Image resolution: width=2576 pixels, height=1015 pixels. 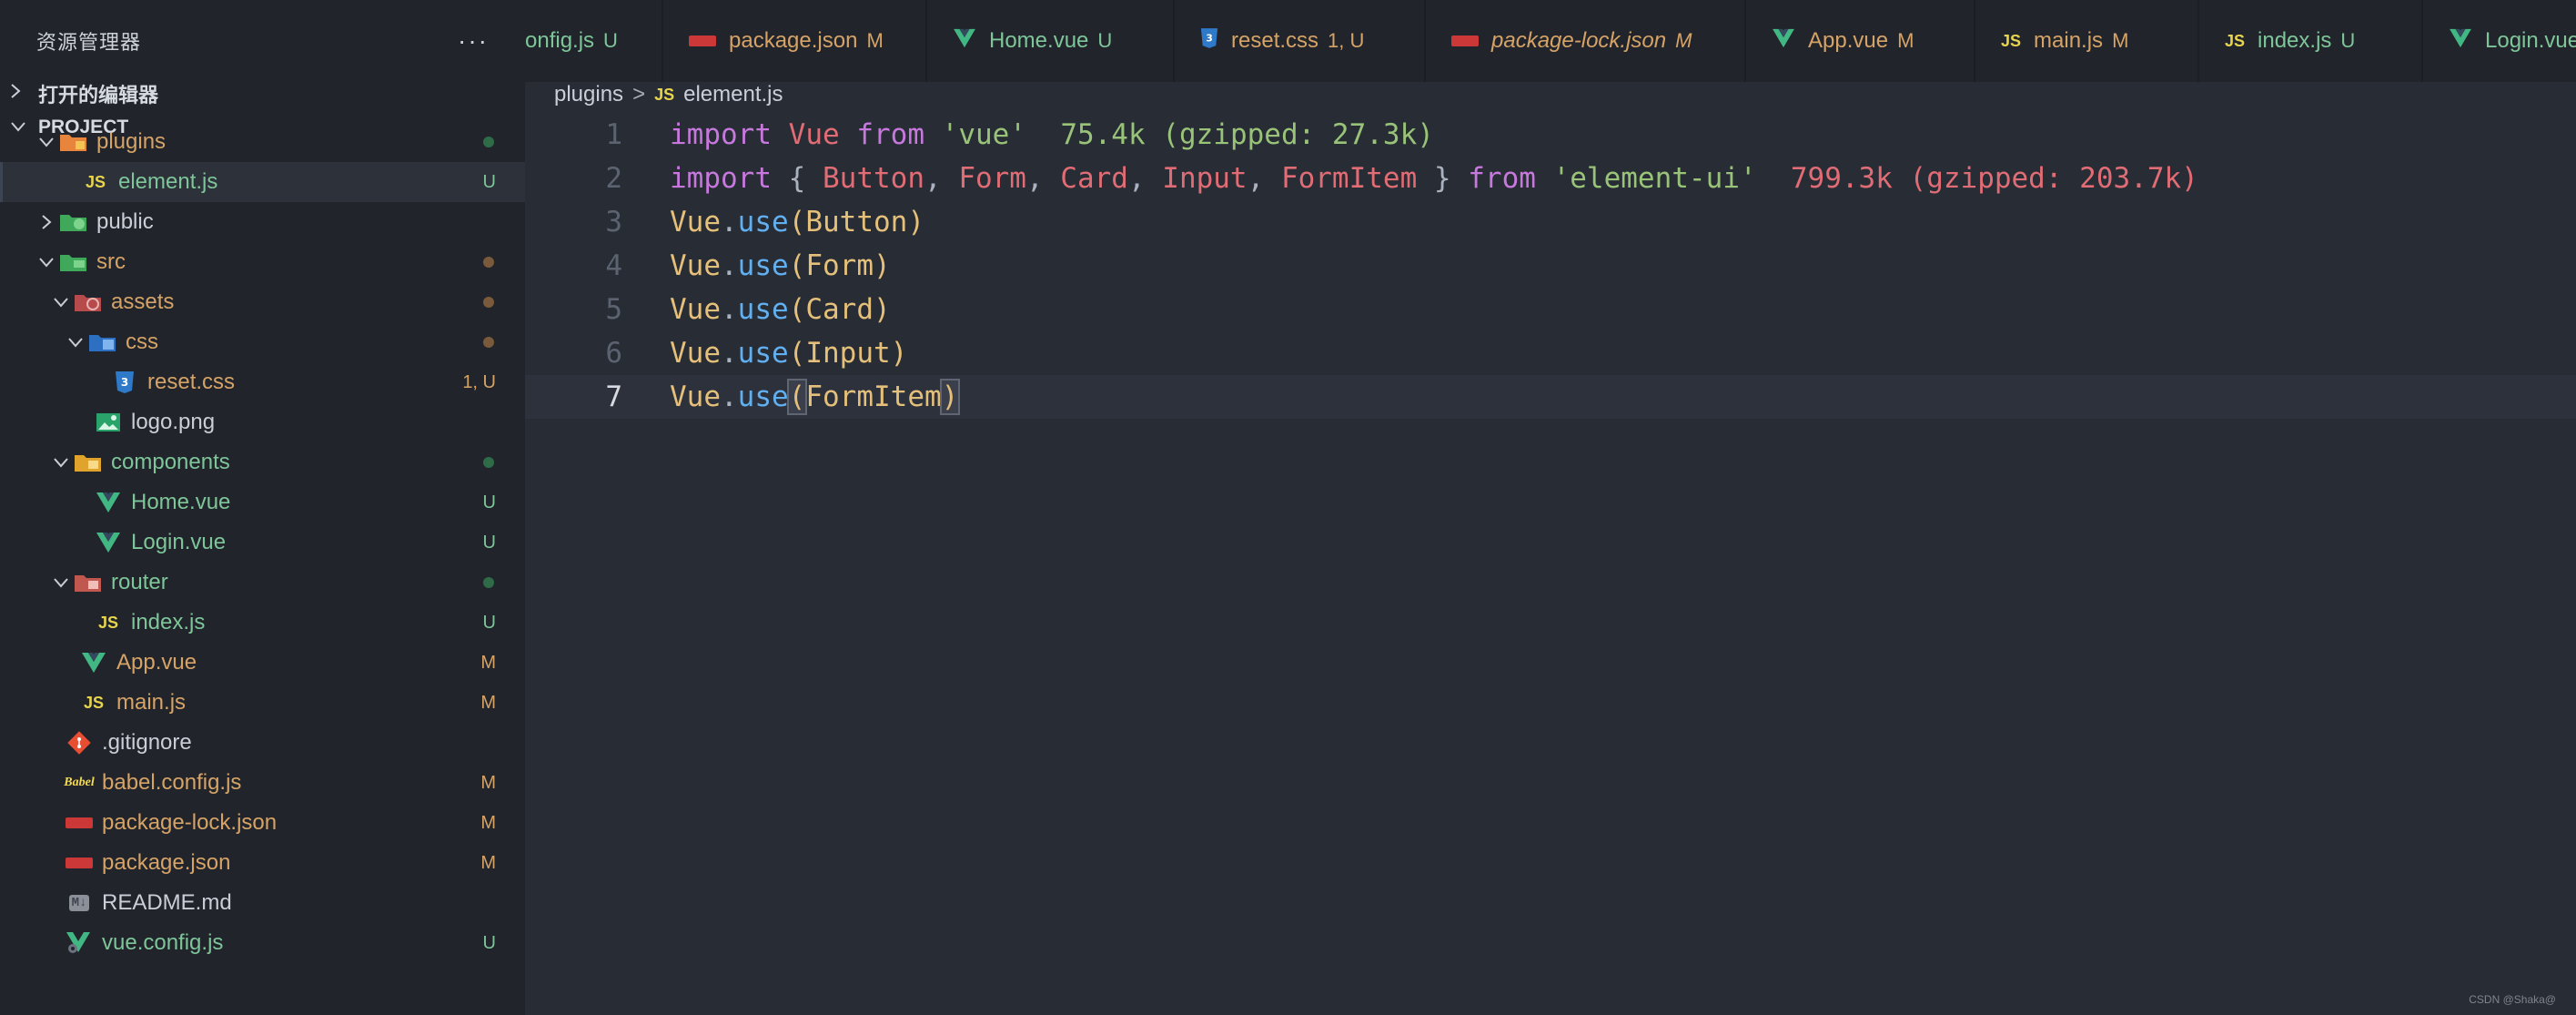 What do you see at coordinates (1550, 222) in the screenshot?
I see `code-line: 3 Vue.use(Button)` at bounding box center [1550, 222].